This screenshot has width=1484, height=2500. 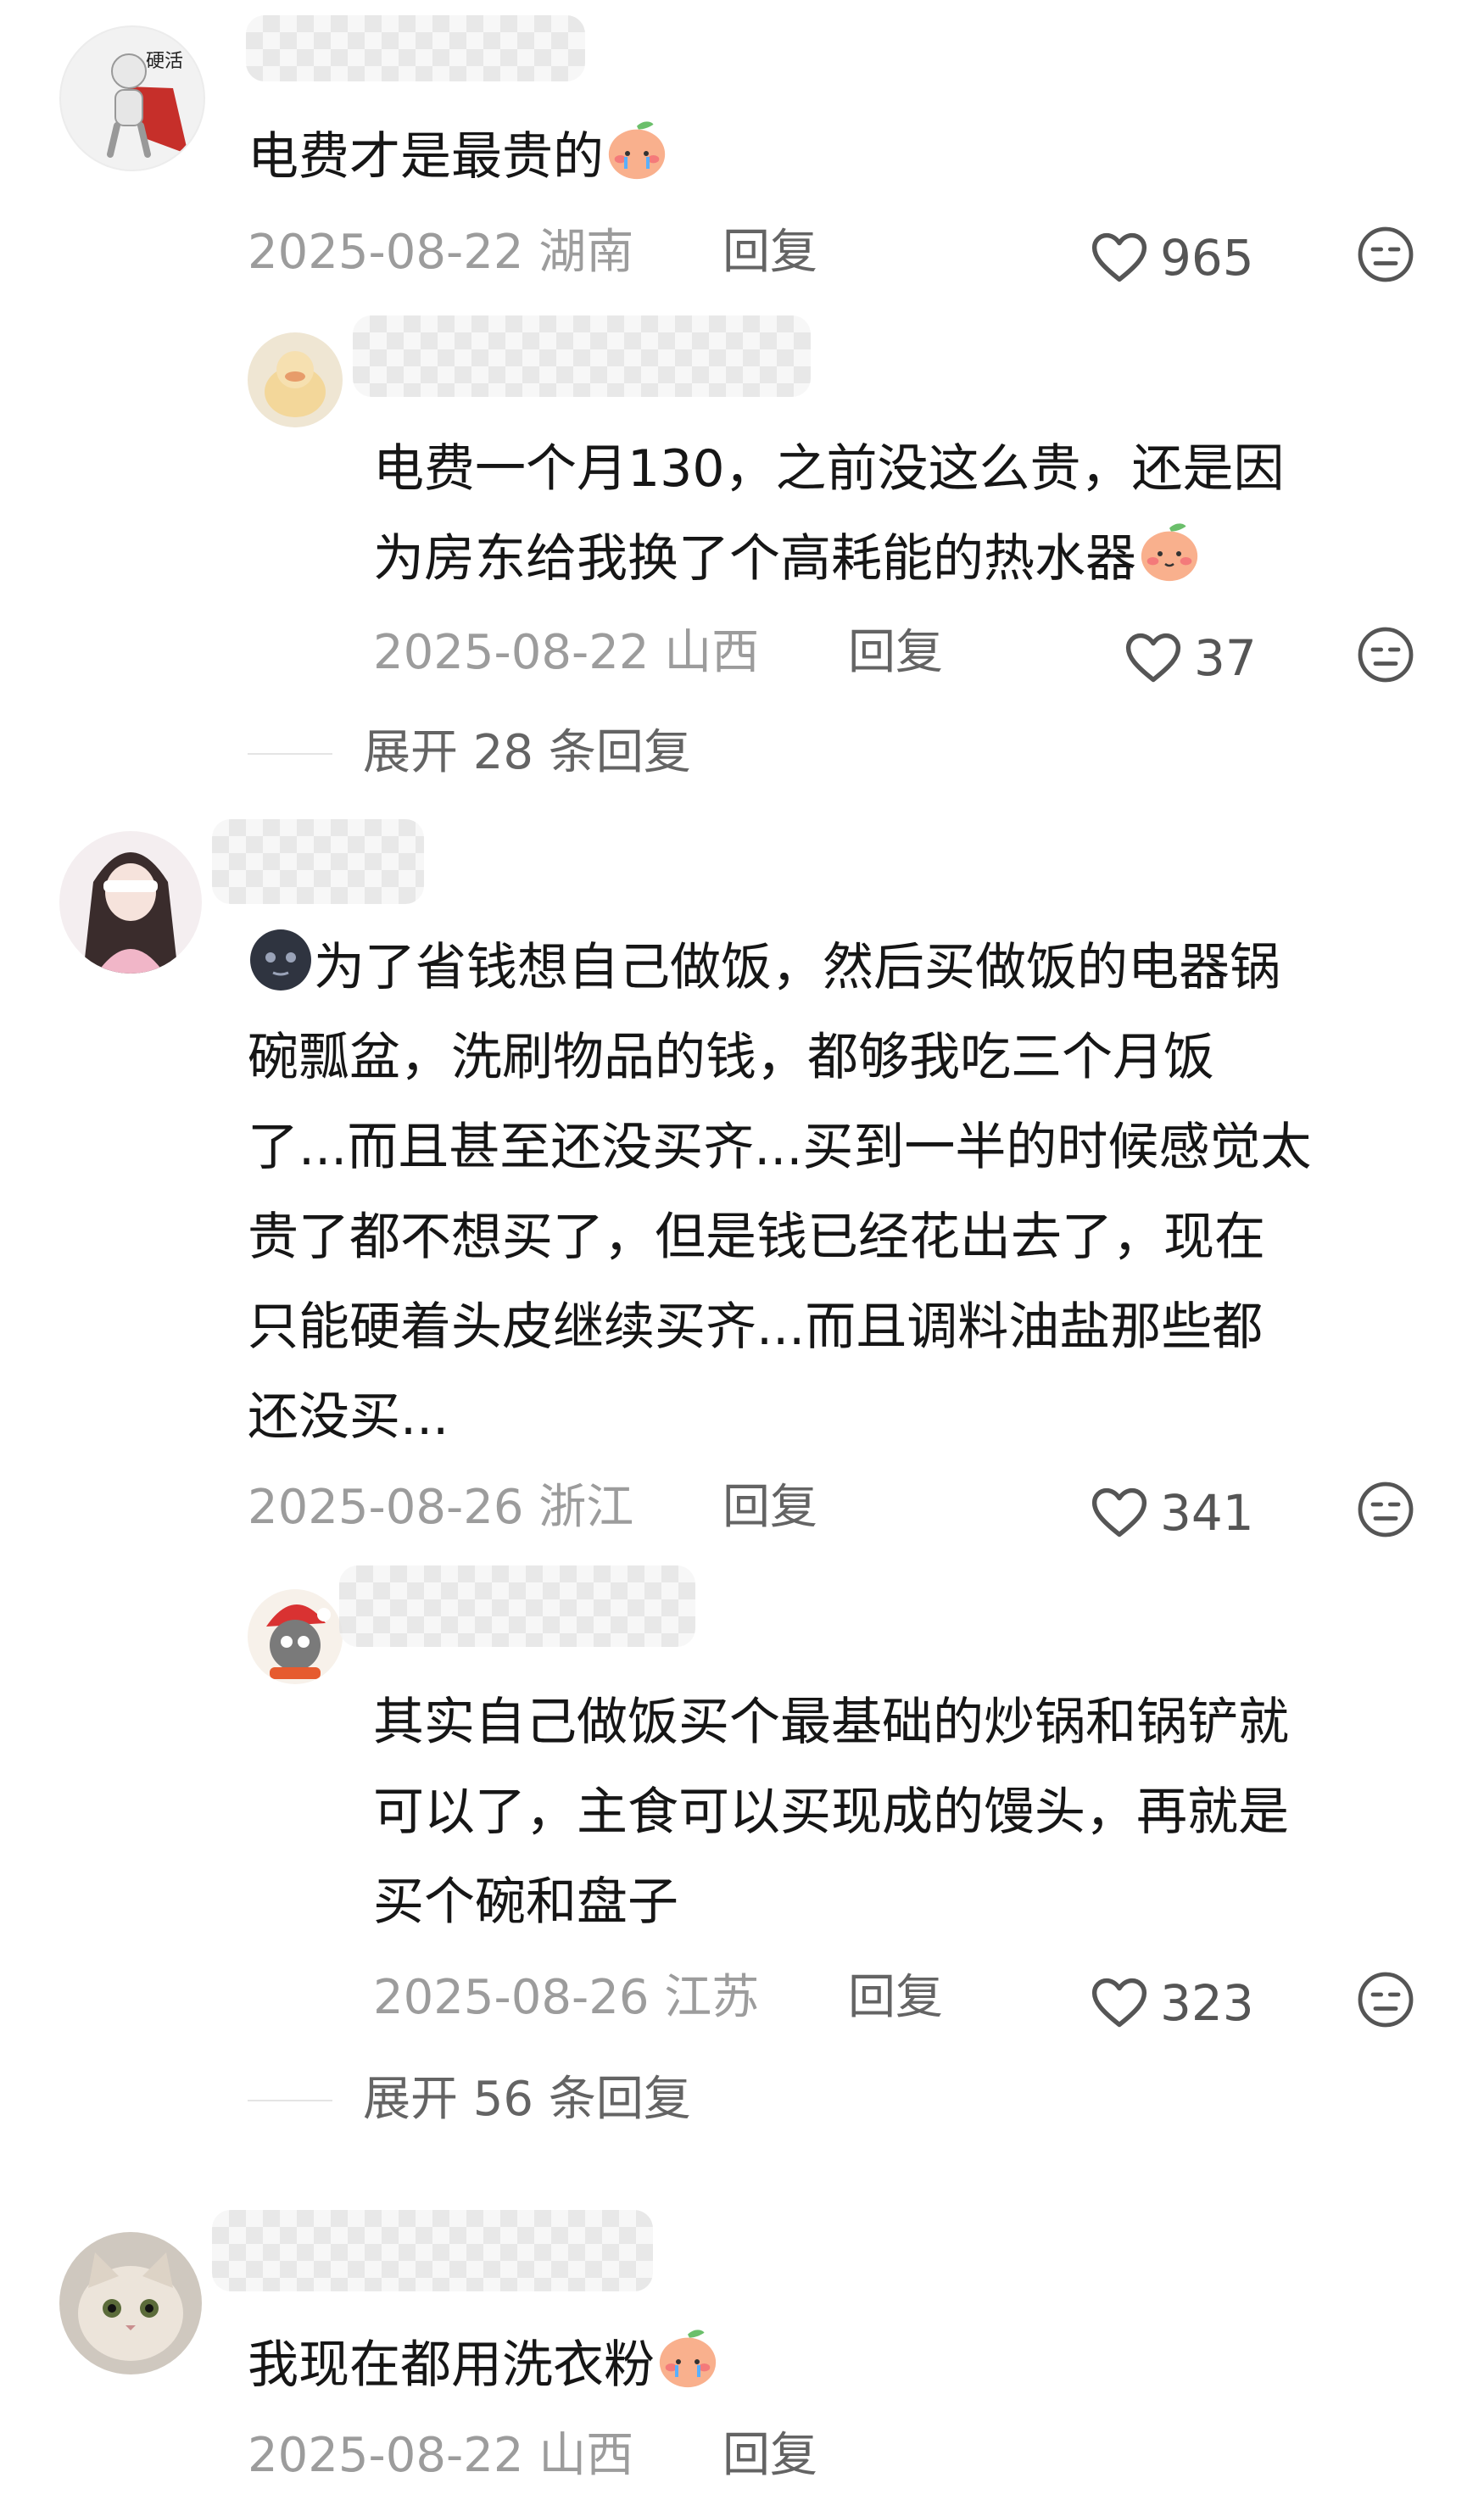 What do you see at coordinates (1207, 258) in the screenshot?
I see `like-count: 965` at bounding box center [1207, 258].